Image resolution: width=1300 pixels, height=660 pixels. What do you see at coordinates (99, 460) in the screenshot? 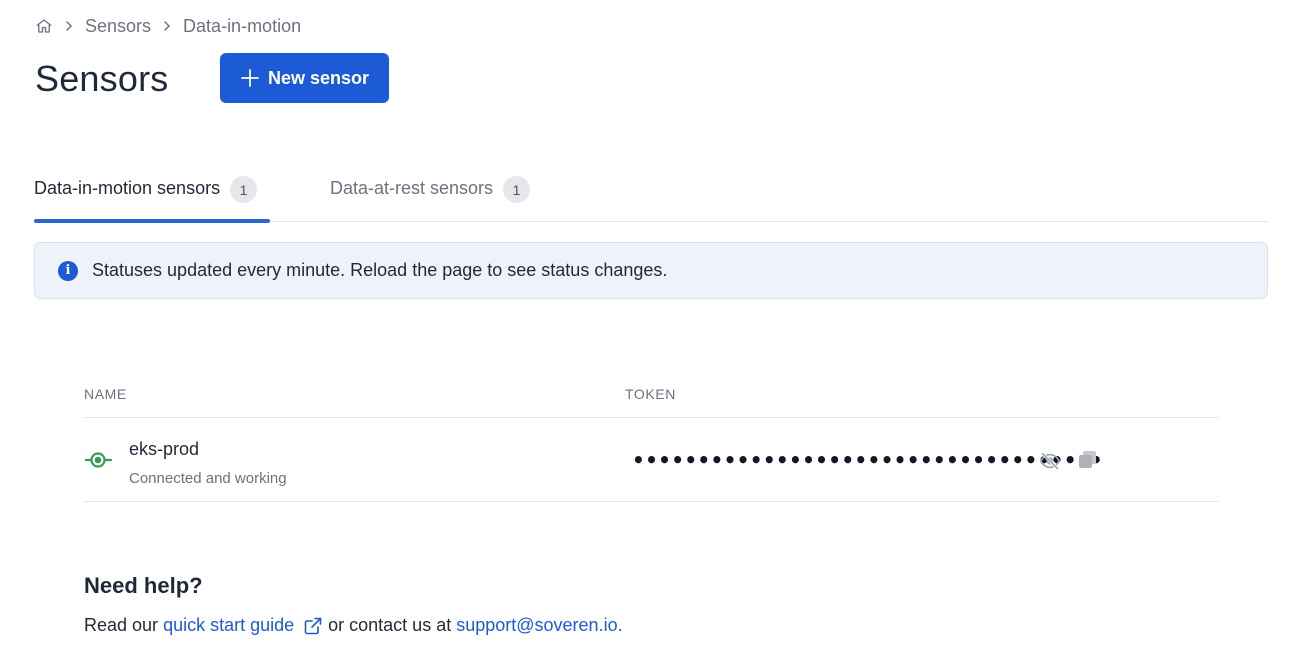
I see `sensor-connected-icon` at bounding box center [99, 460].